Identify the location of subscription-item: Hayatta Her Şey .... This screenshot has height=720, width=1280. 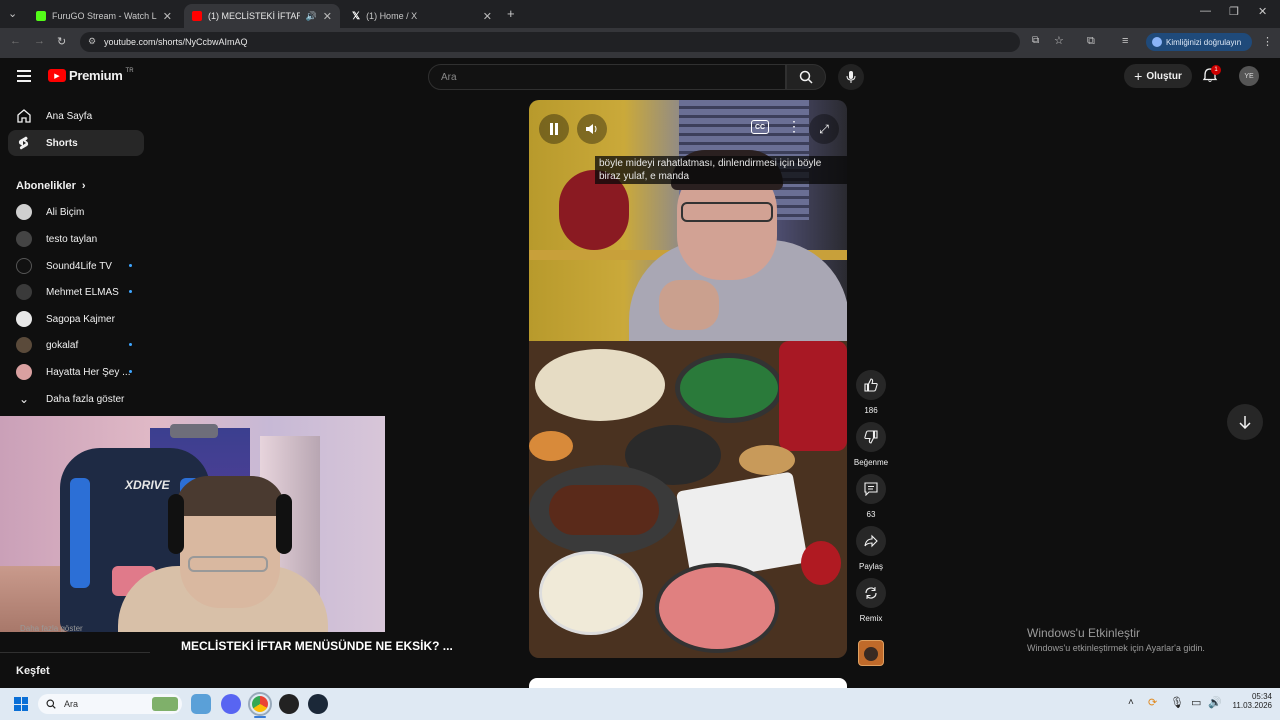
(76, 372).